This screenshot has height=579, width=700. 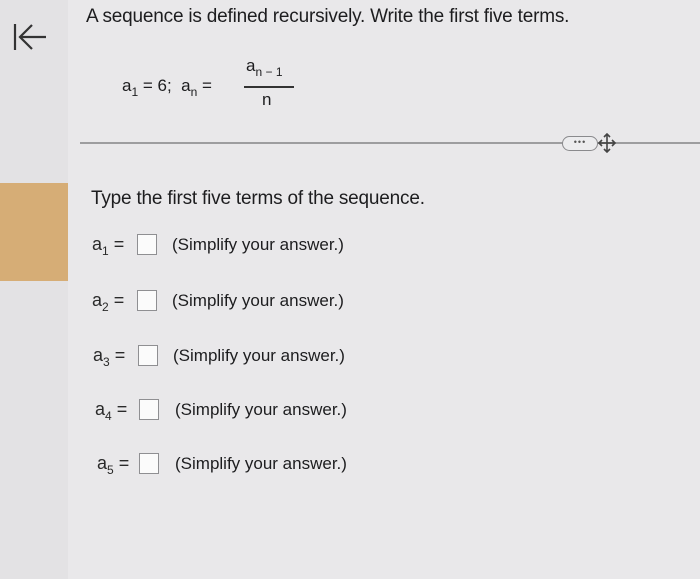 What do you see at coordinates (204, 85) in the screenshot?
I see `formula-an-eq: =` at bounding box center [204, 85].